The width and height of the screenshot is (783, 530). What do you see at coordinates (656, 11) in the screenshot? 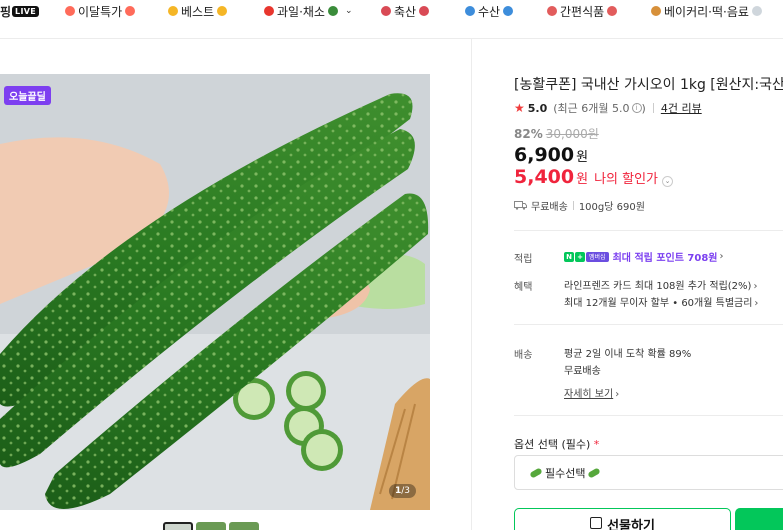
I see `pretzel-icon` at bounding box center [656, 11].